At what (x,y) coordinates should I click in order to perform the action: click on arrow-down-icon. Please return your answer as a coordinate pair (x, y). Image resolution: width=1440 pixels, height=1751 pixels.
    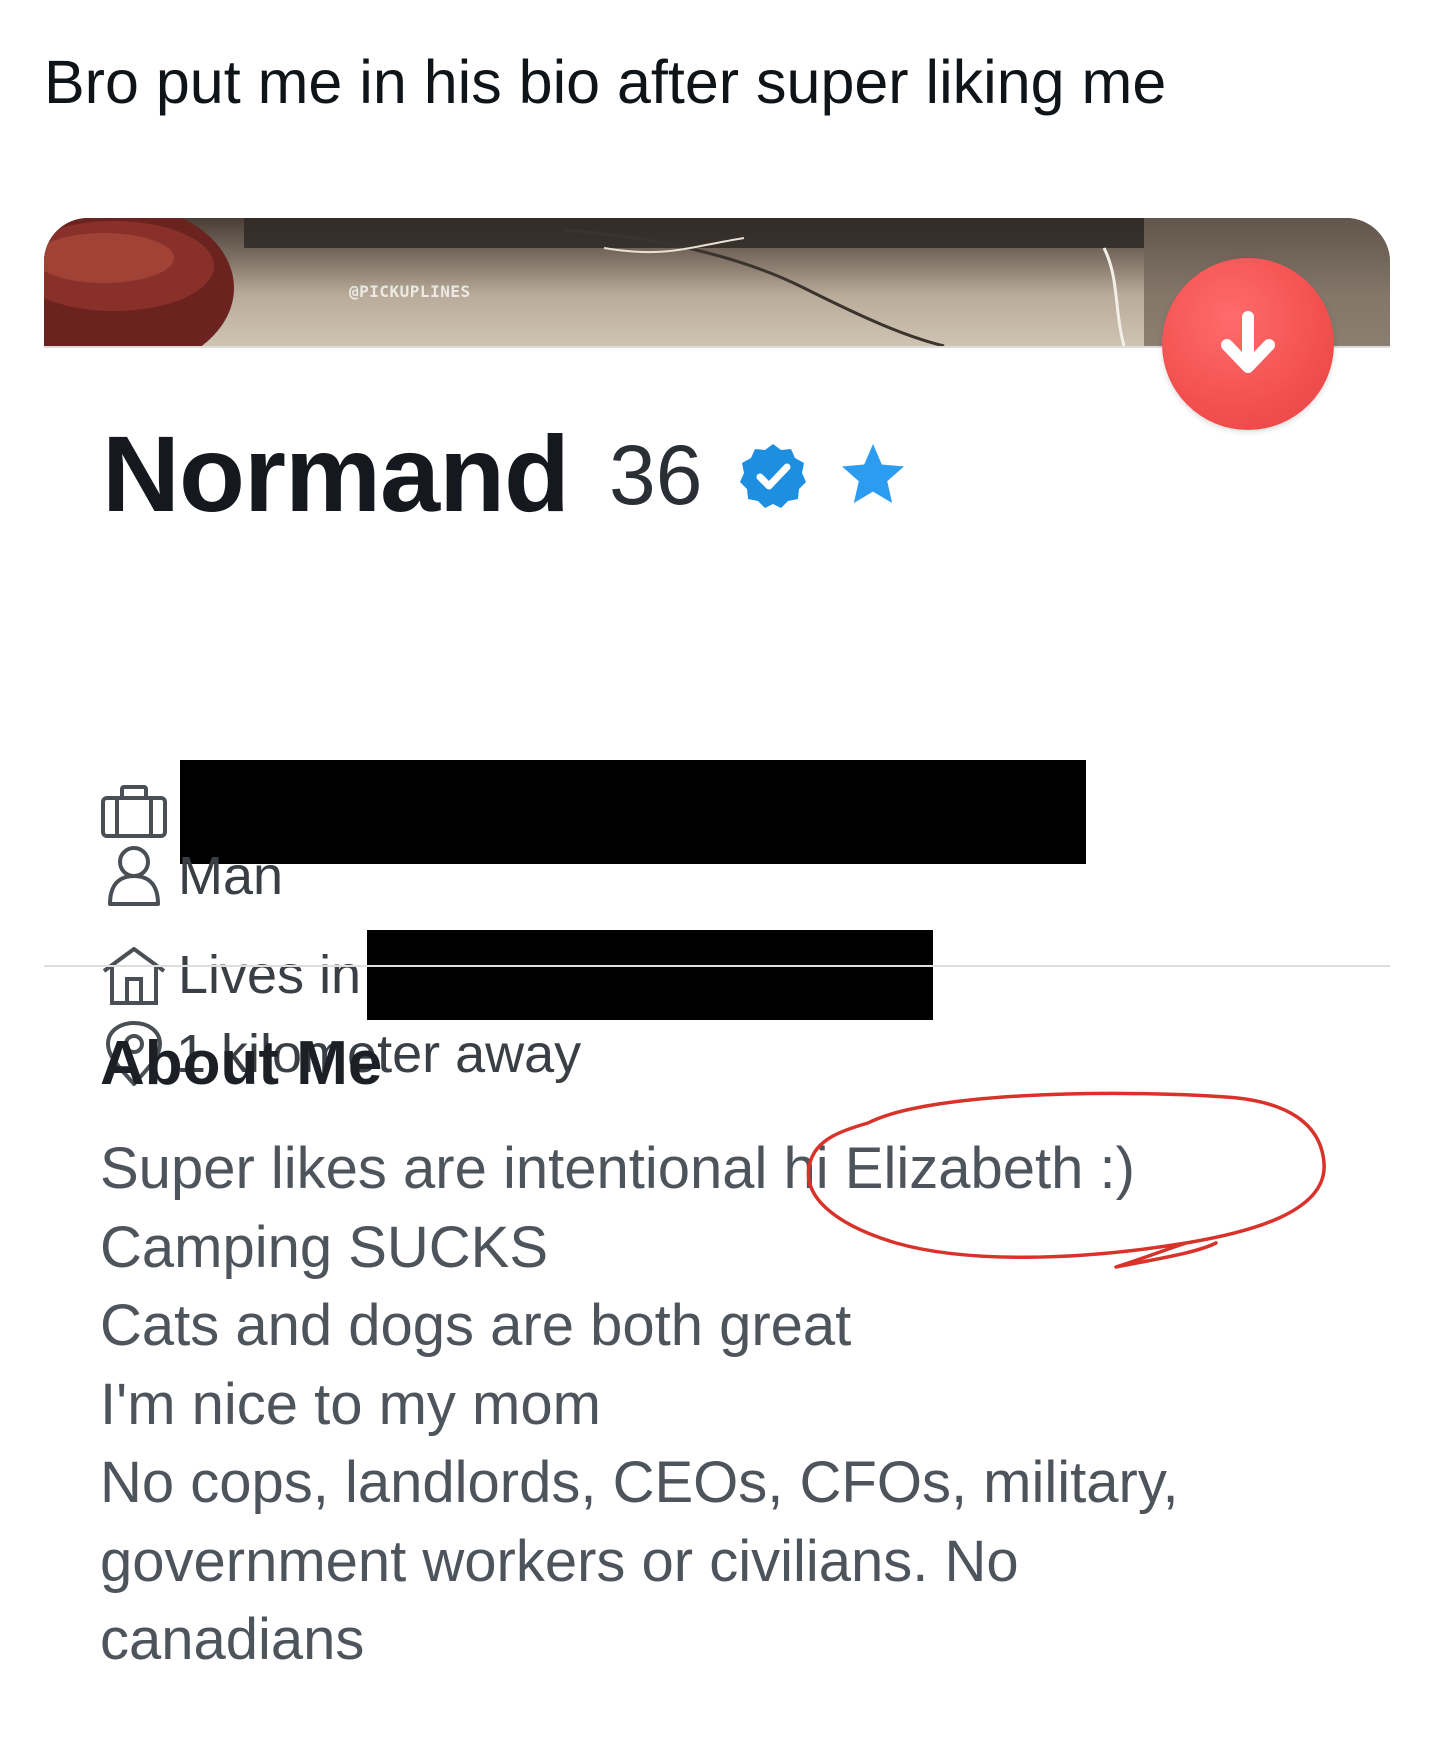
    Looking at the image, I should click on (1248, 342).